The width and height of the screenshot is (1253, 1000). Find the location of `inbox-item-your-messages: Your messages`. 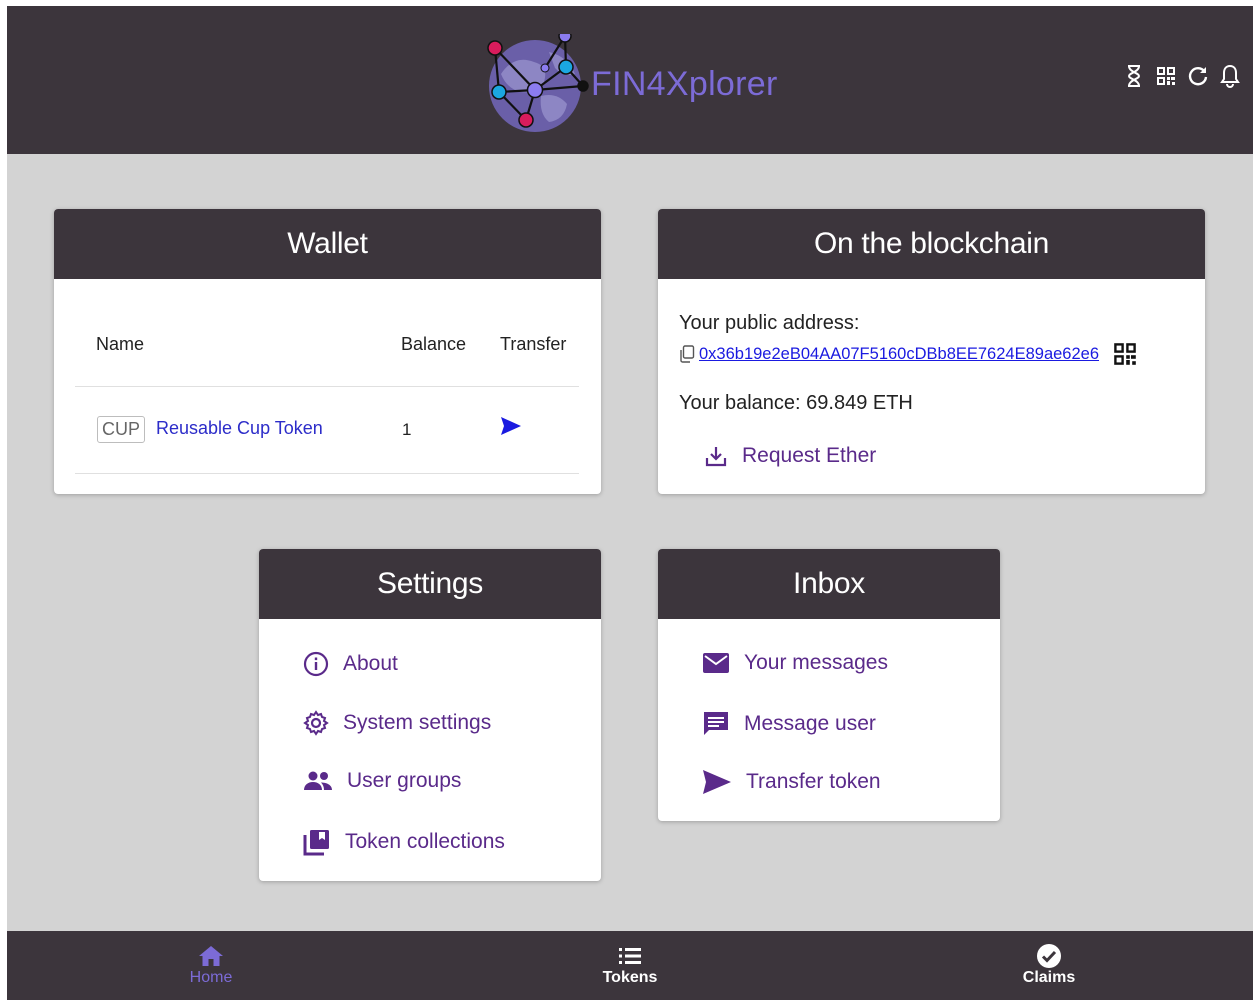

inbox-item-your-messages: Your messages is located at coordinates (795, 663).